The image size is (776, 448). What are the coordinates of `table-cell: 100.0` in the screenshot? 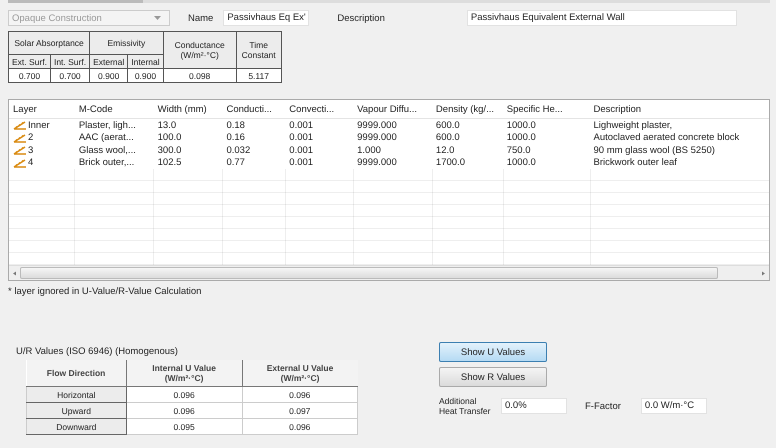 It's located at (170, 138).